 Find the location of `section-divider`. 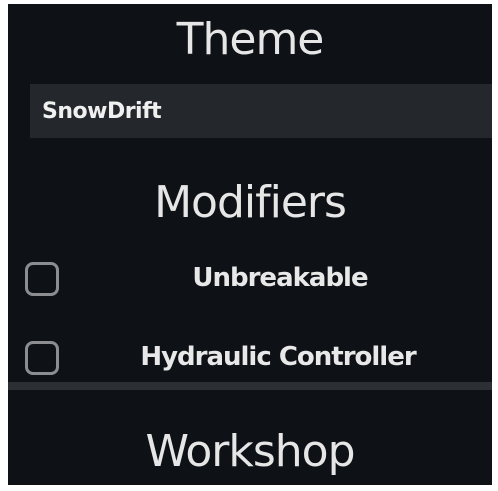

section-divider is located at coordinates (250, 386).